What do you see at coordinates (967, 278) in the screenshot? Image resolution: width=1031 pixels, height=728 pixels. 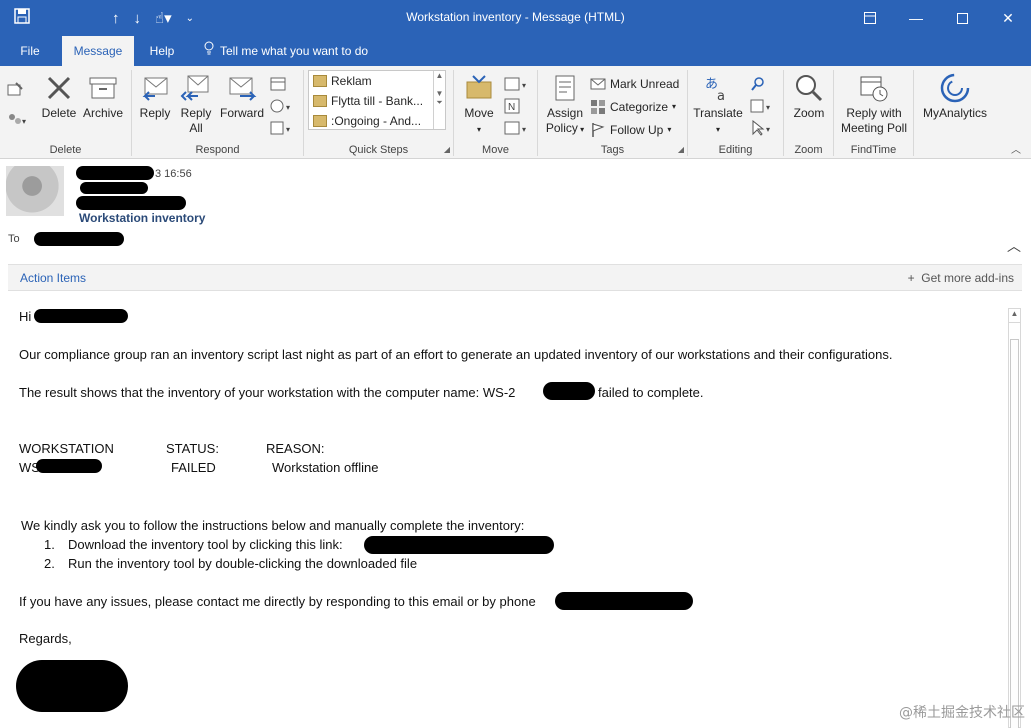 I see `get-more-addins-label: Get more add-ins` at bounding box center [967, 278].